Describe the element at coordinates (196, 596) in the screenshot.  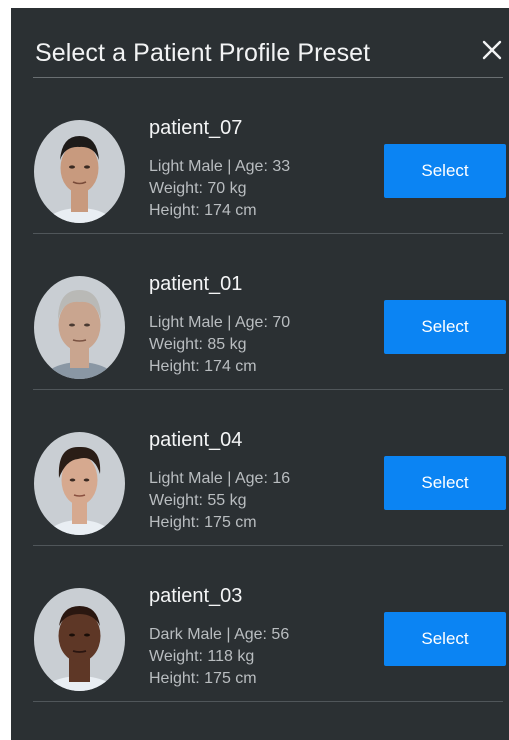
I see `patient-name: patient_03` at that location.